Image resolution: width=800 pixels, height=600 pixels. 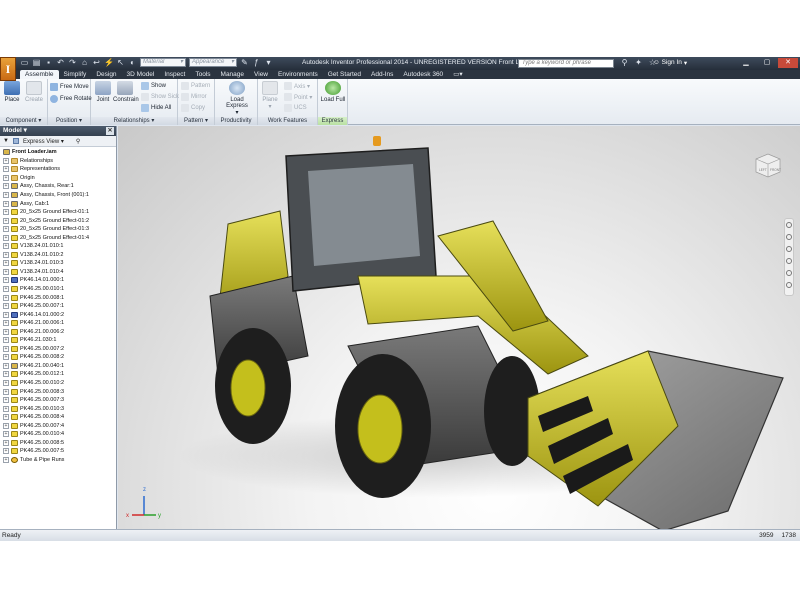 I want to click on minimize-icon: ▁, so click(x=746, y=63).